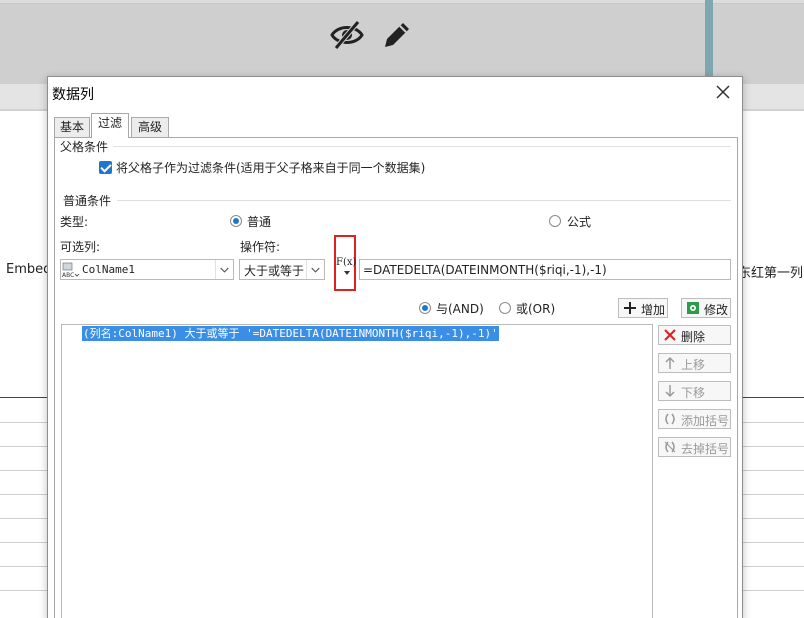  What do you see at coordinates (84, 147) in the screenshot?
I see `parent-condition-title: 父格条件` at bounding box center [84, 147].